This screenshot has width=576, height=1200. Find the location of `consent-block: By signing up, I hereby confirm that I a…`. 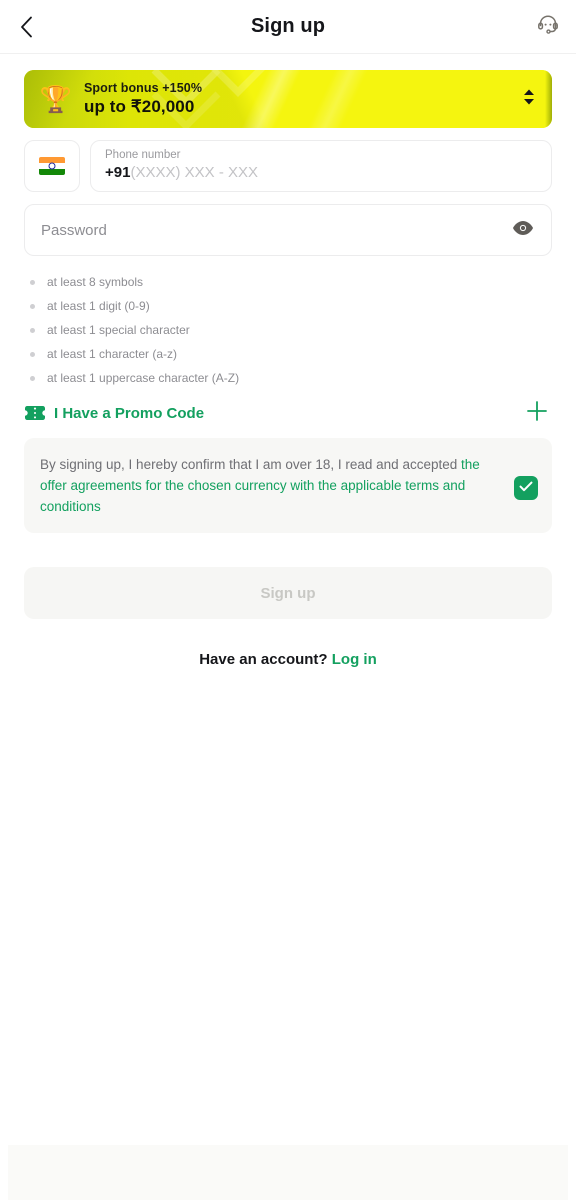

consent-block: By signing up, I hereby confirm that I a… is located at coordinates (288, 485).